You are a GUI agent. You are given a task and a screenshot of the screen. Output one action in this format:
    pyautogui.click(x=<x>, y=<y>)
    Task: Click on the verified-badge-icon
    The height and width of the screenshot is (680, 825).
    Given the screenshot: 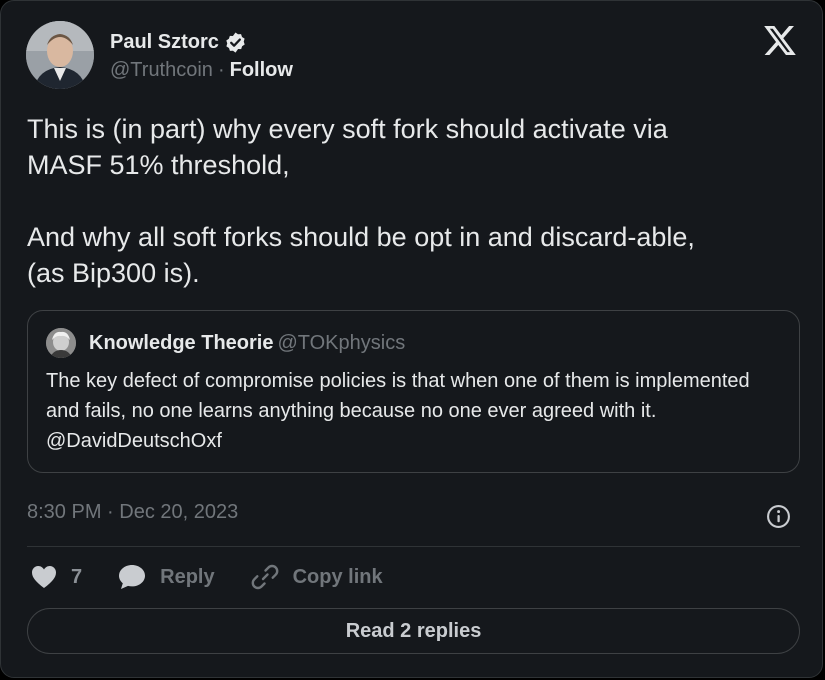 What is the action you would take?
    pyautogui.click(x=235, y=42)
    